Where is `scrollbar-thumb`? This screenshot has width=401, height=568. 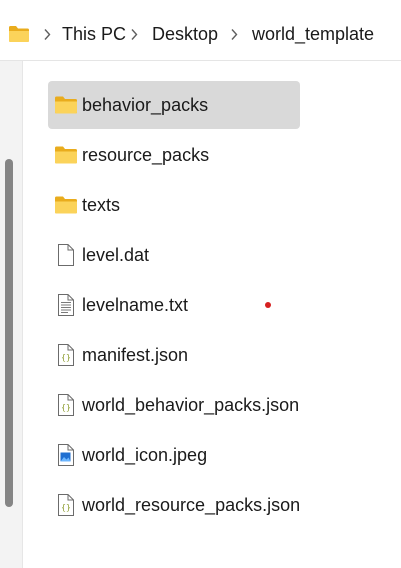 scrollbar-thumb is located at coordinates (9, 333).